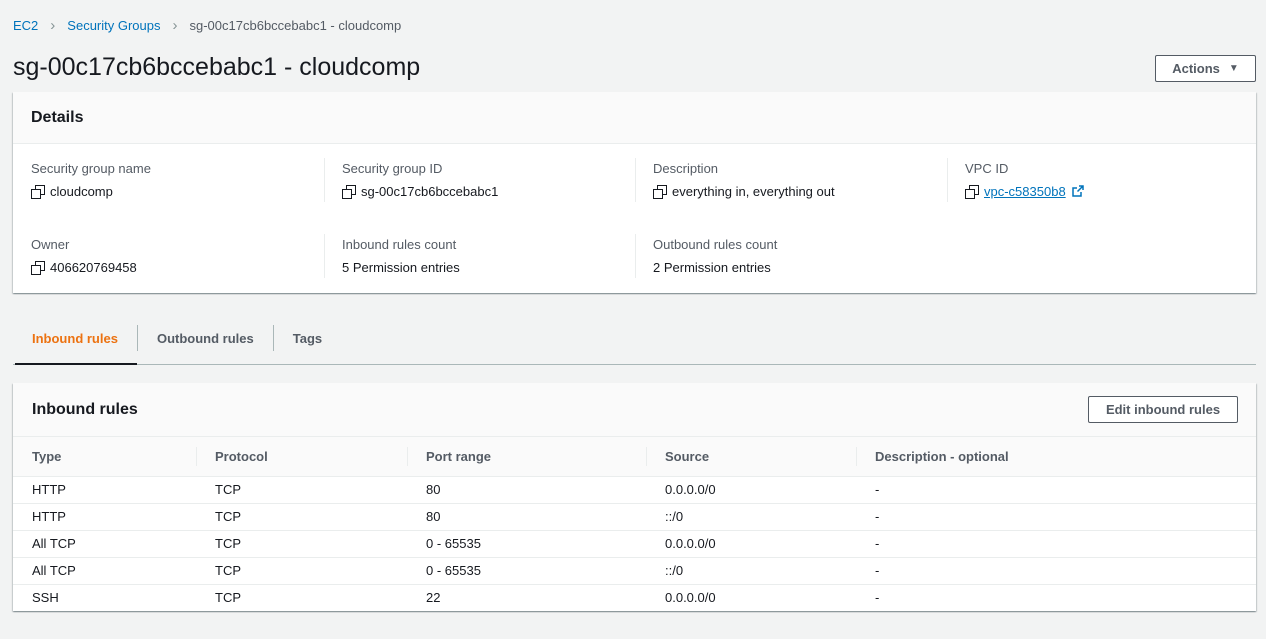  Describe the element at coordinates (205, 338) in the screenshot. I see `tab-outbound-rules: Outbound rules` at that location.